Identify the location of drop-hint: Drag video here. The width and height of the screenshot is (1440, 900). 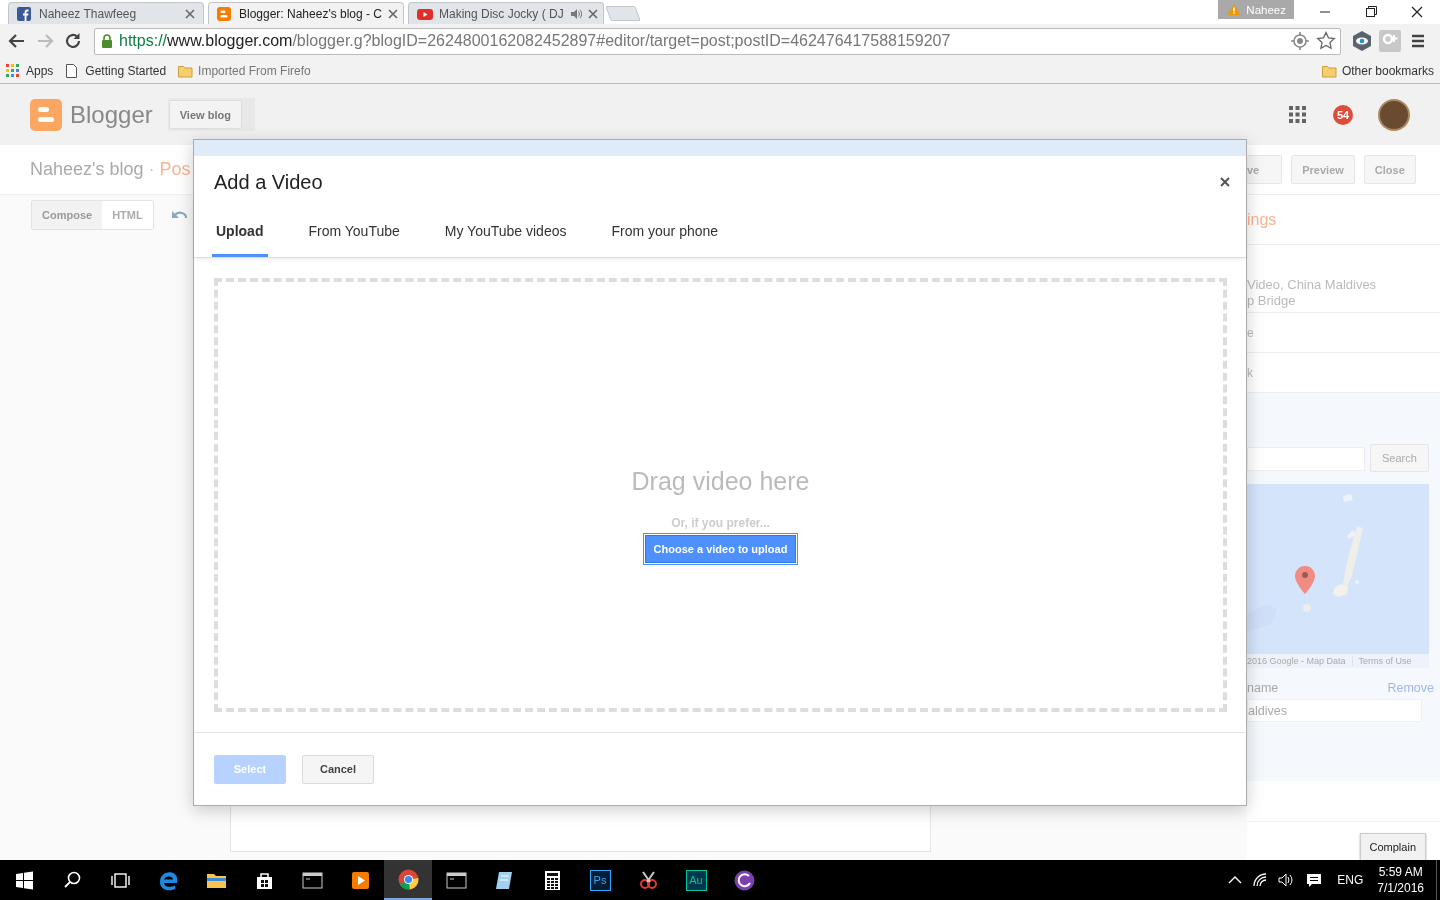
(720, 481).